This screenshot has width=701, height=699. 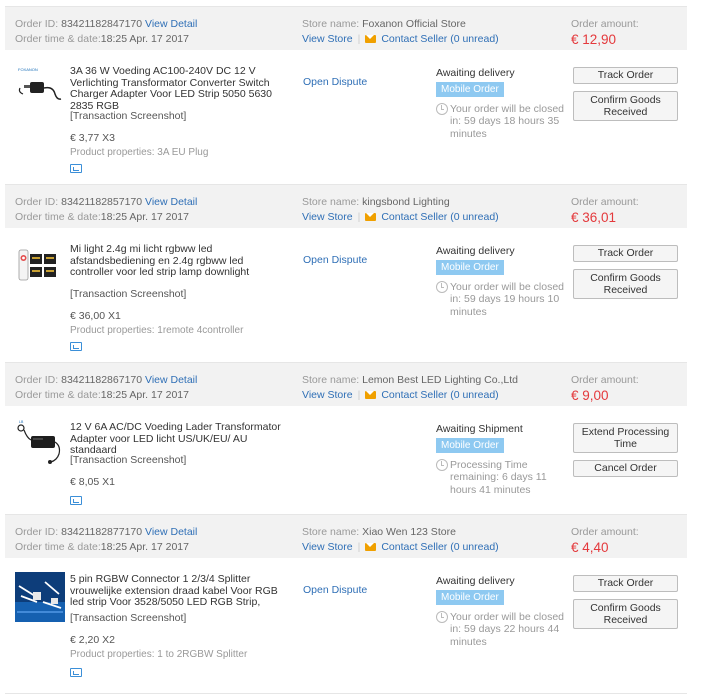 I want to click on order-id: 83421182877170, so click(x=102, y=532).